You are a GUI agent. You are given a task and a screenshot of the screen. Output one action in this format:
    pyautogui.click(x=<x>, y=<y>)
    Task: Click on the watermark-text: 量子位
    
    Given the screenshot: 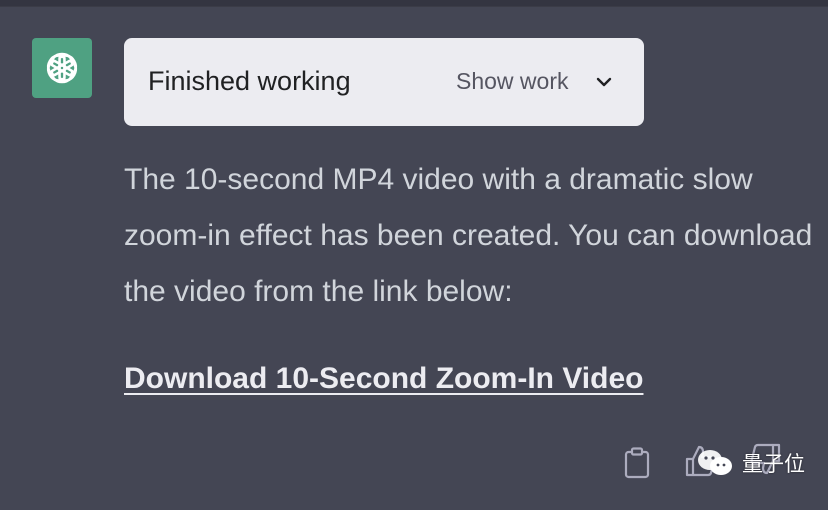 What is the action you would take?
    pyautogui.click(x=773, y=464)
    